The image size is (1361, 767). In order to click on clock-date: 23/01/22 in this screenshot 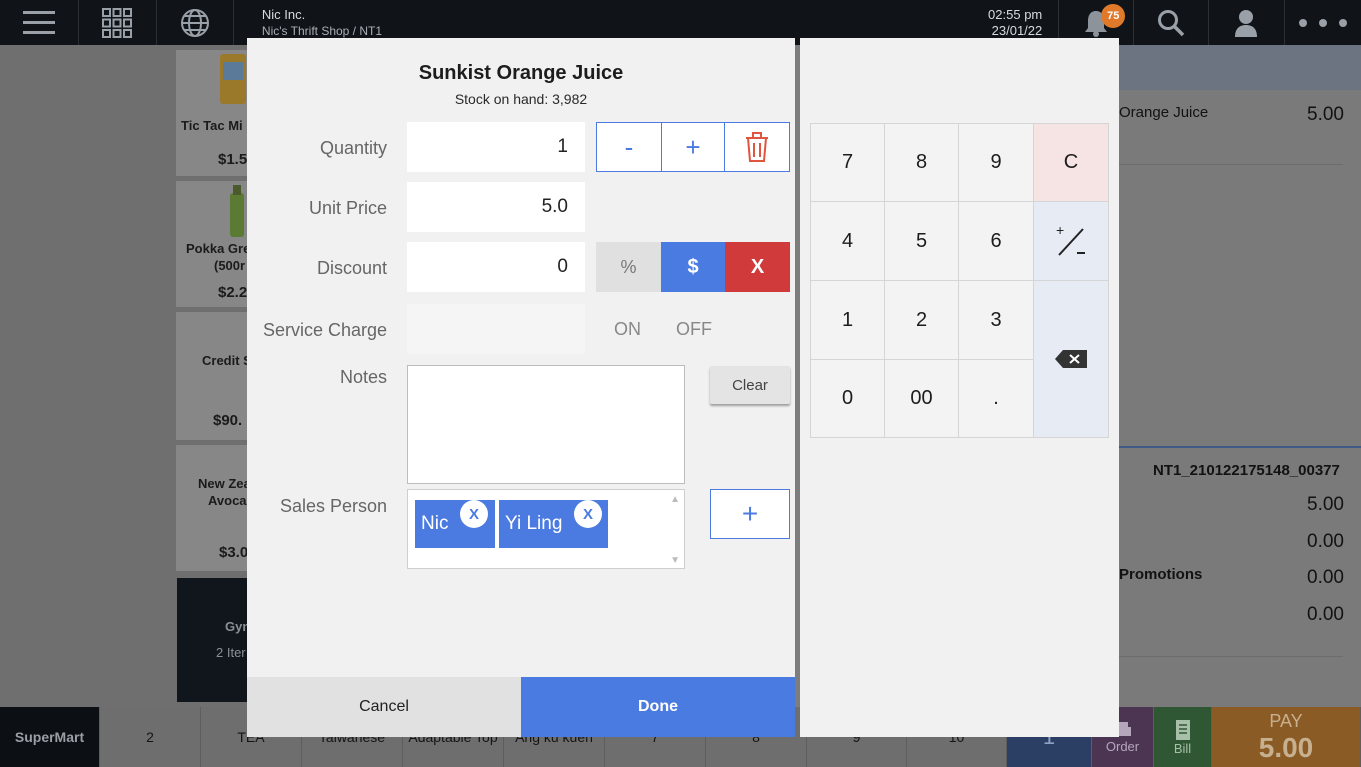, I will do `click(1017, 30)`.